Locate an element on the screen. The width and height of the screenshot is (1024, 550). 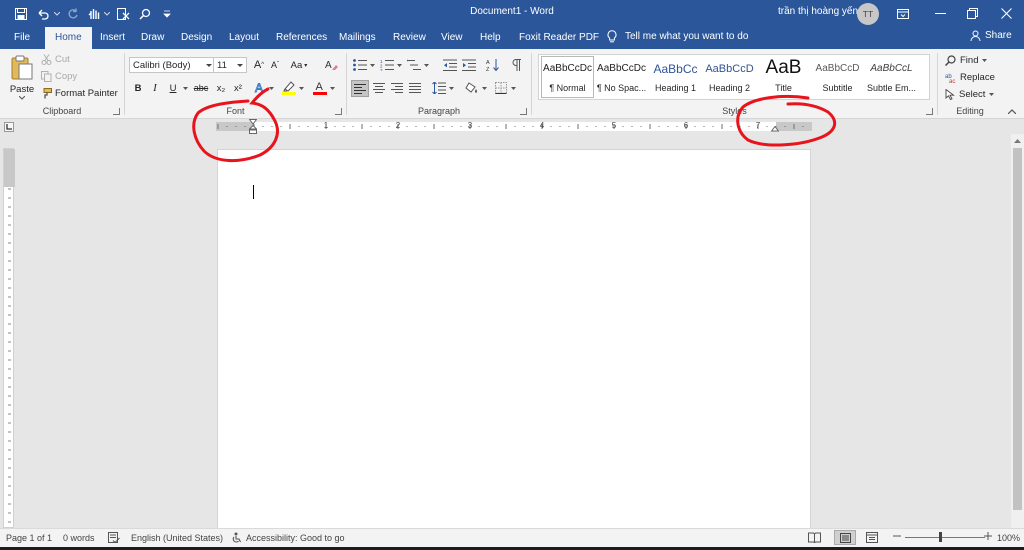
line-spacing-dropdown-icon is located at coordinates (451, 88).